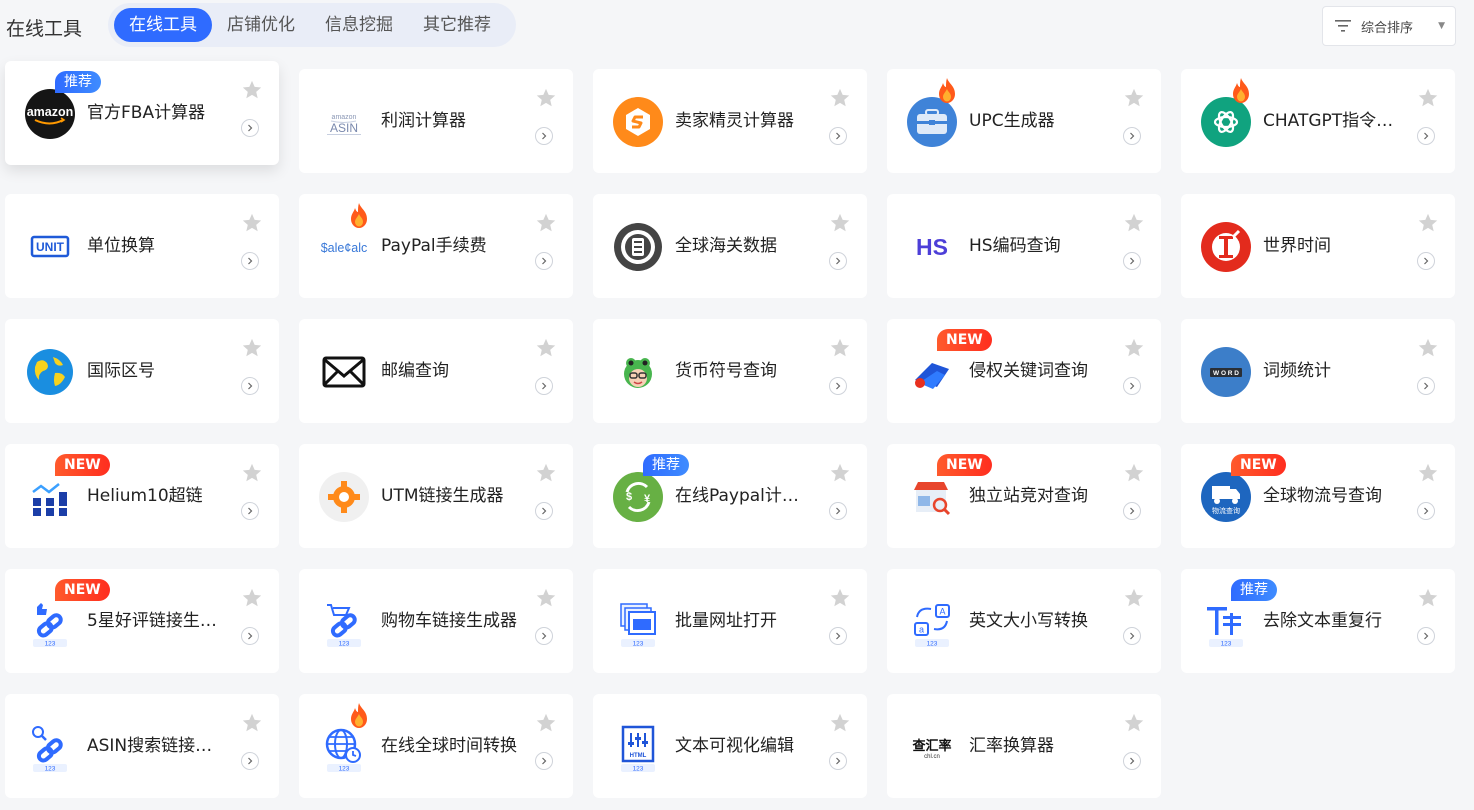 The image size is (1474, 810). I want to click on tab-info-mining: 信息挖掘, so click(359, 25).